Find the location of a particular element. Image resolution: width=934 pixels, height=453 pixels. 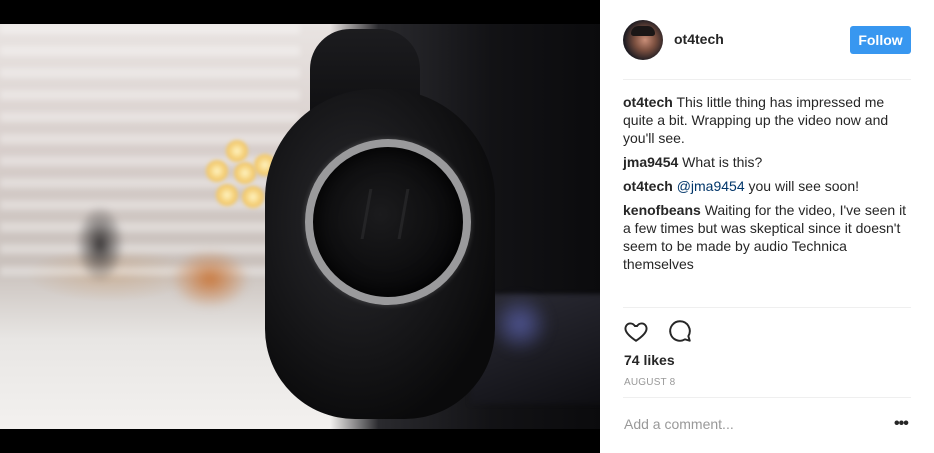

comment-username: kenofbeans is located at coordinates (662, 210).